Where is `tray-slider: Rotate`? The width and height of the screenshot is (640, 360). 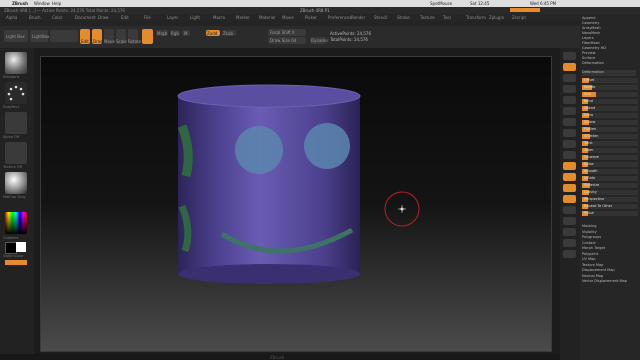
tray-slider: Rotate is located at coordinates (610, 87).